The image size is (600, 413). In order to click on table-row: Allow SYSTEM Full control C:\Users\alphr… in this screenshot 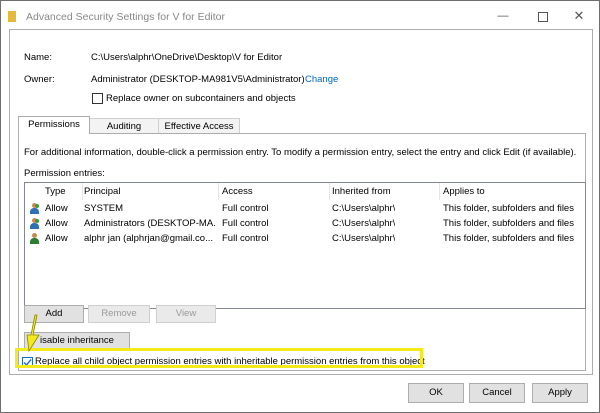, I will do `click(304, 209)`.